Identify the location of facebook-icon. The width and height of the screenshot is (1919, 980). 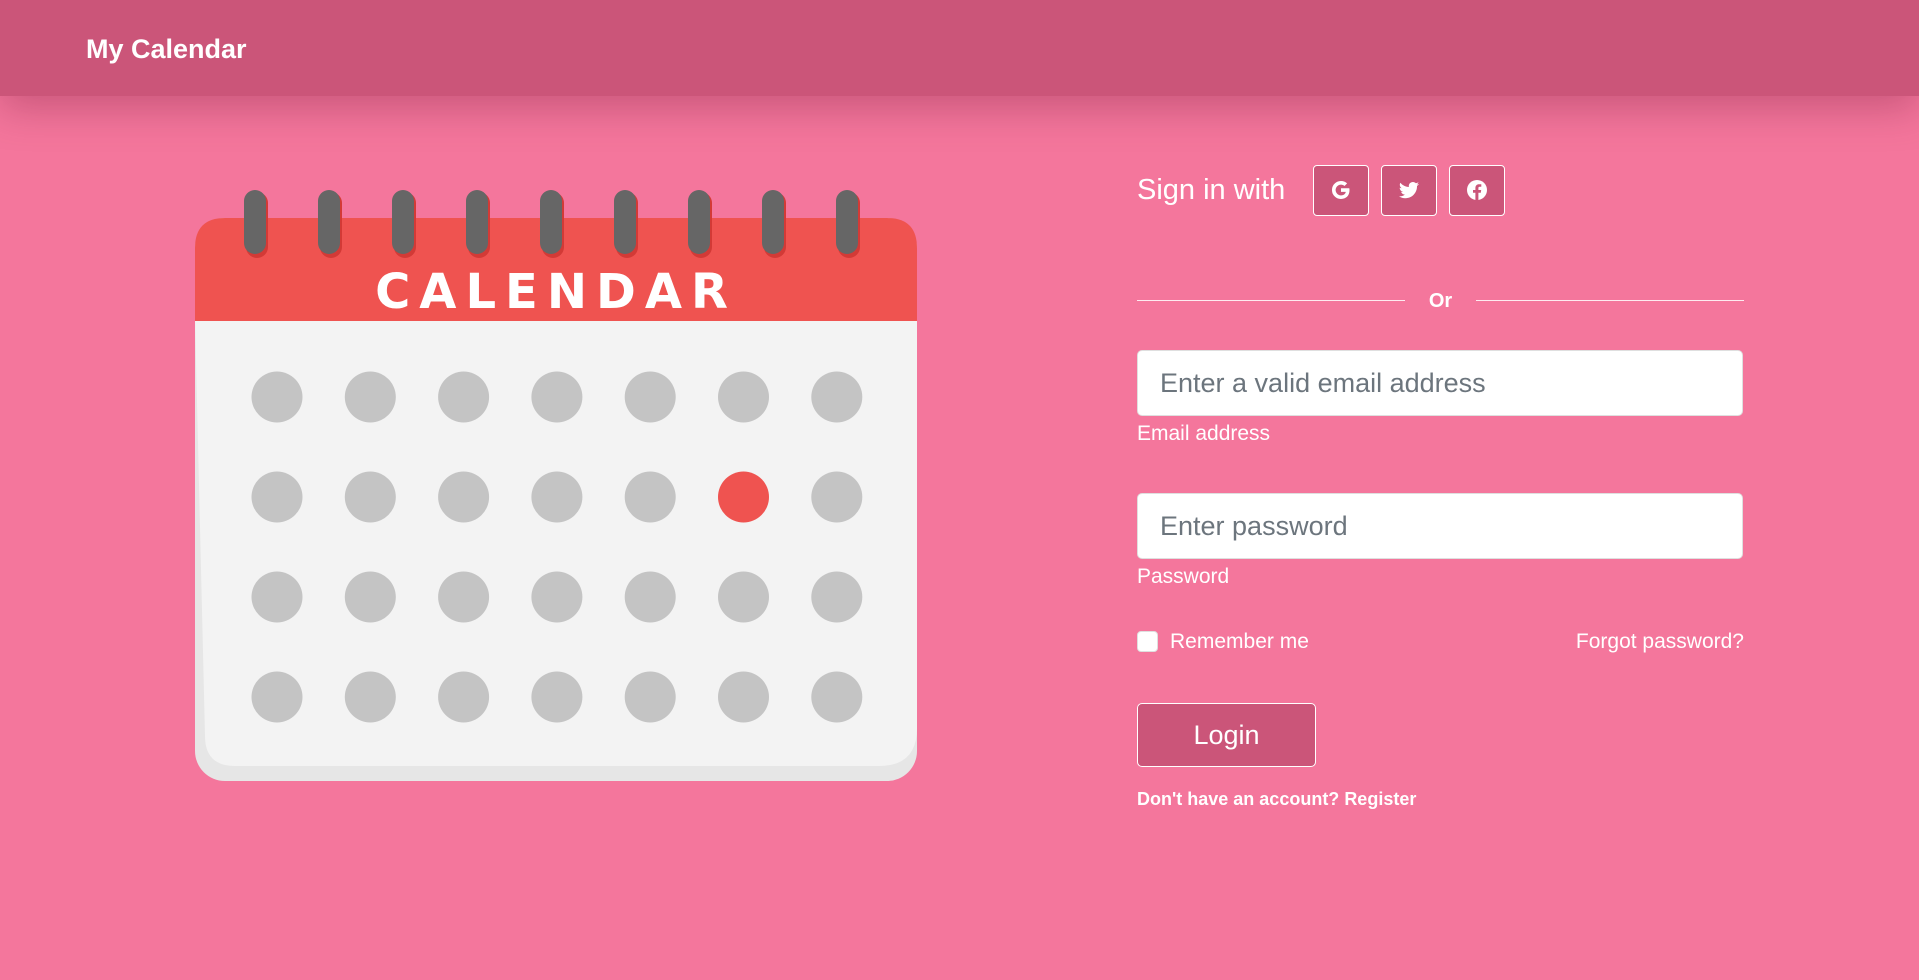
(1477, 190).